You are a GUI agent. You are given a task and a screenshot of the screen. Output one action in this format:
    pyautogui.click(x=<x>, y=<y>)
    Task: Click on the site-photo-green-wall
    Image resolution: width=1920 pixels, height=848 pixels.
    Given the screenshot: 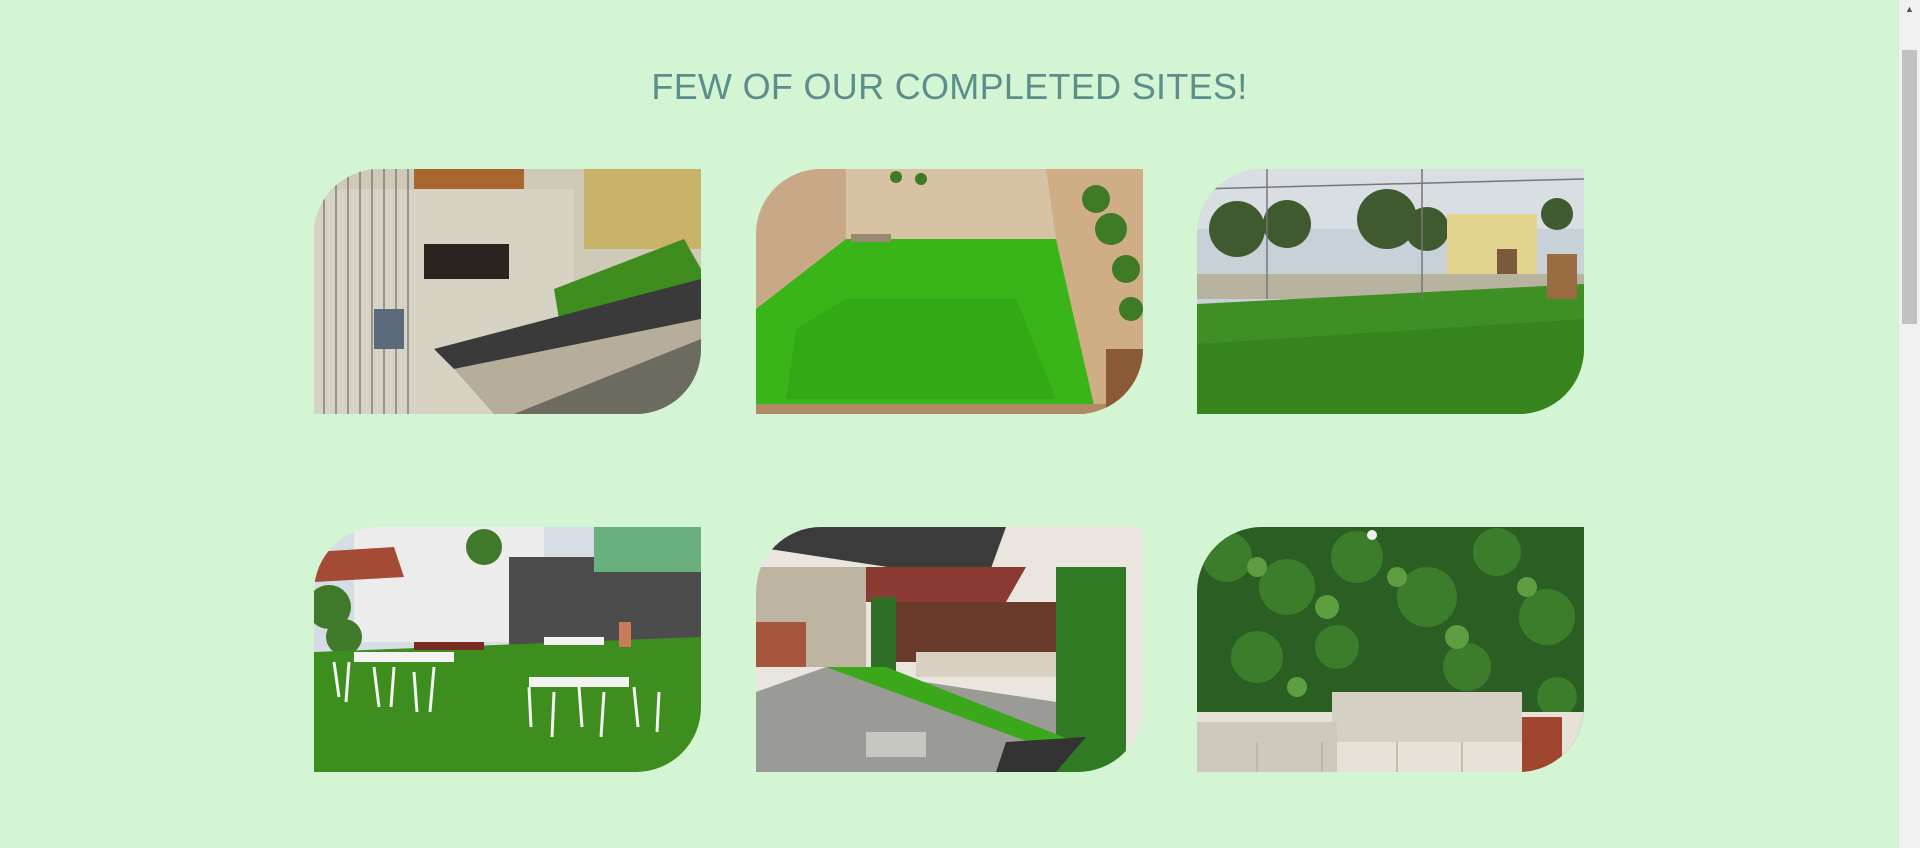 What is the action you would take?
    pyautogui.click(x=1390, y=649)
    